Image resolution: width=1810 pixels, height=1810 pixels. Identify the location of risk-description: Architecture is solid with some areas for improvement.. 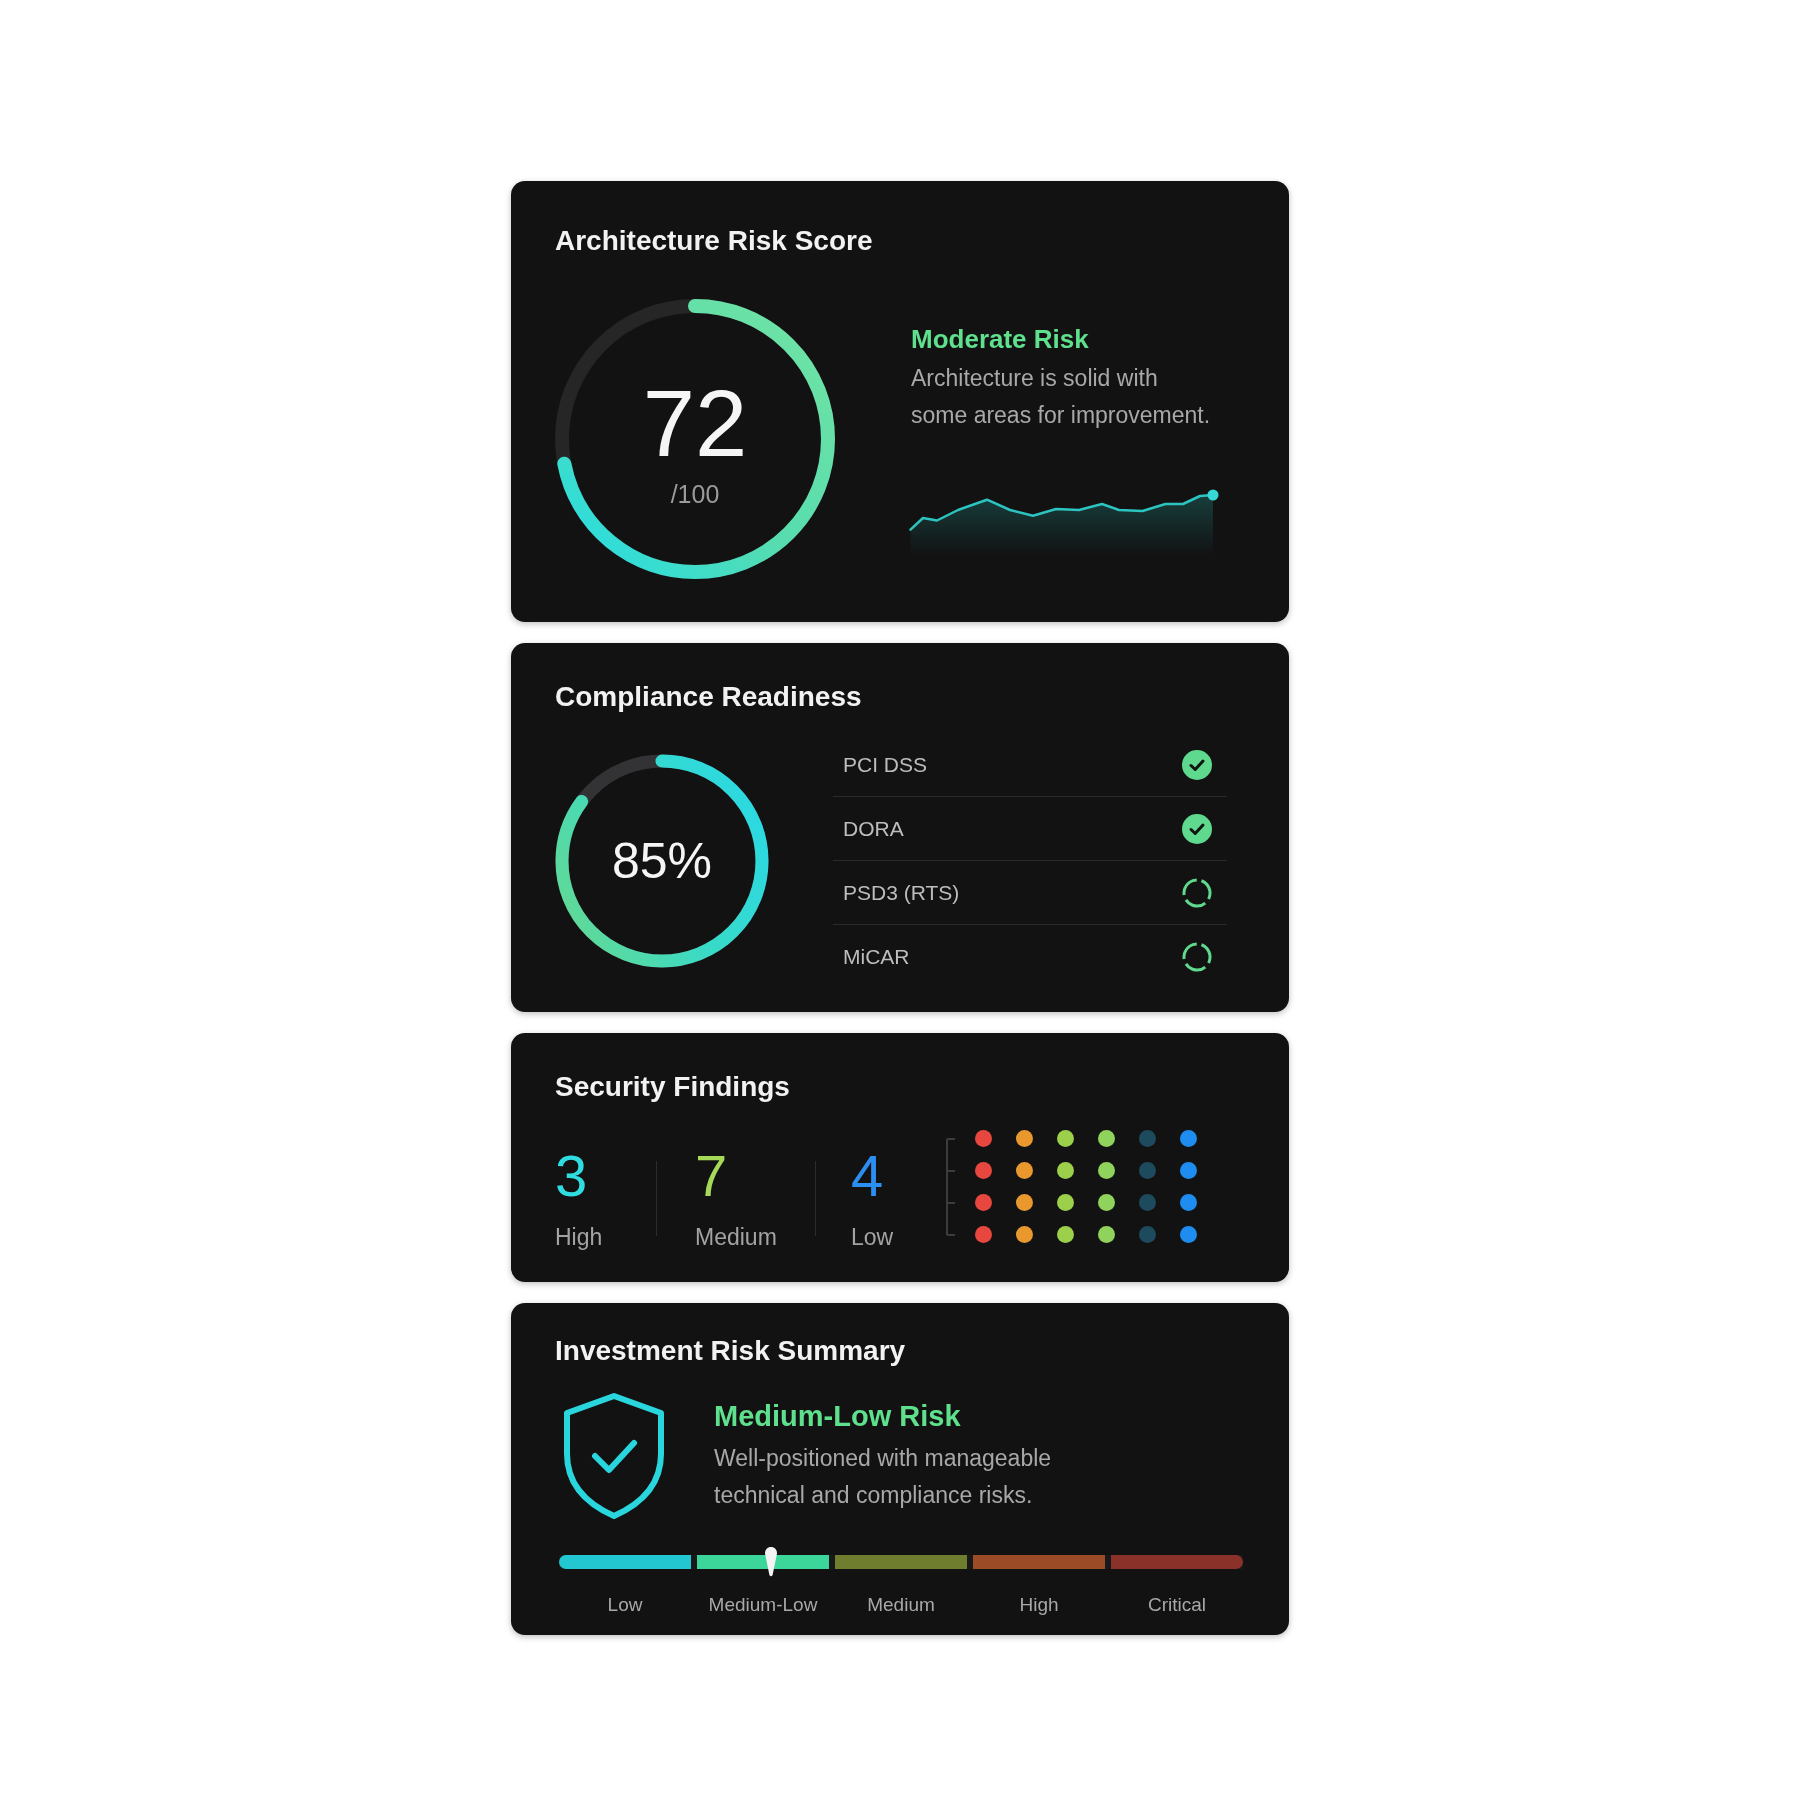
(1061, 397).